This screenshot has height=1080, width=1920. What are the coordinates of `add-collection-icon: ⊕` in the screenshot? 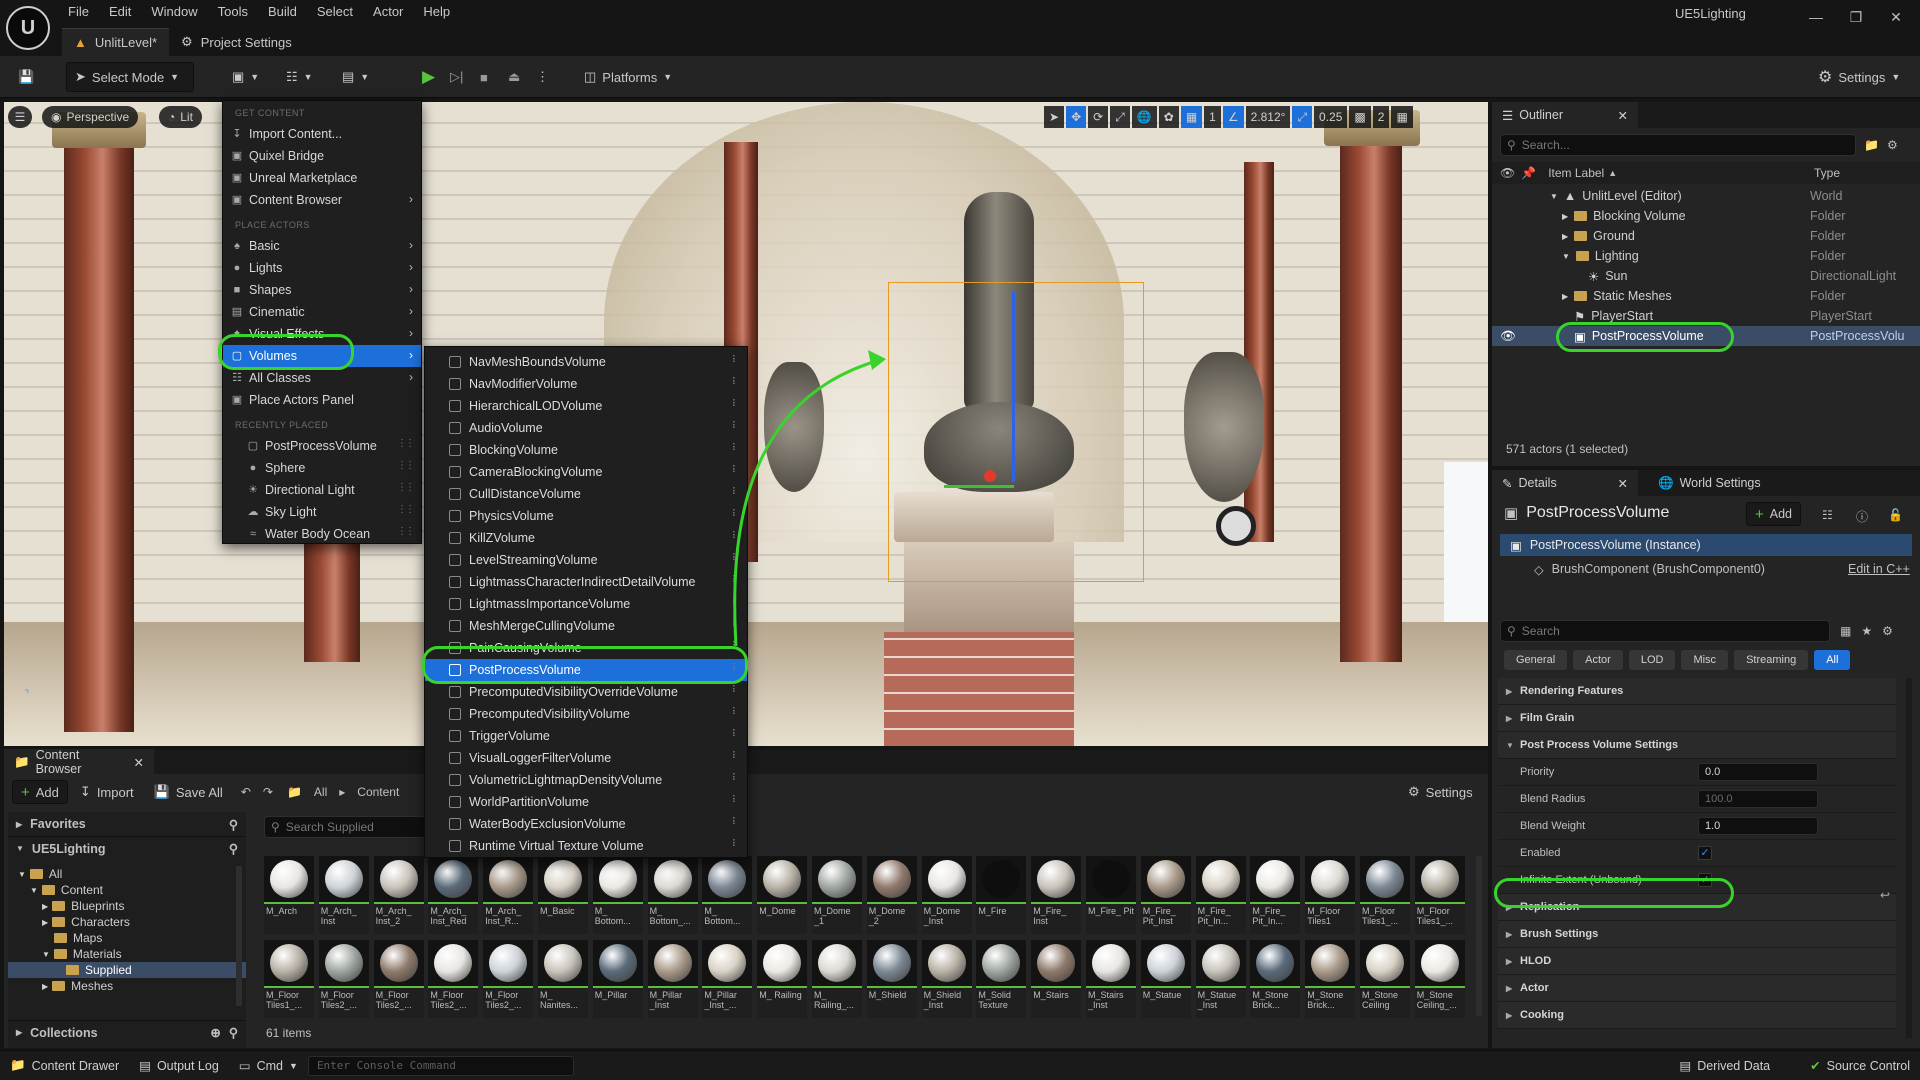 It's located at (215, 1032).